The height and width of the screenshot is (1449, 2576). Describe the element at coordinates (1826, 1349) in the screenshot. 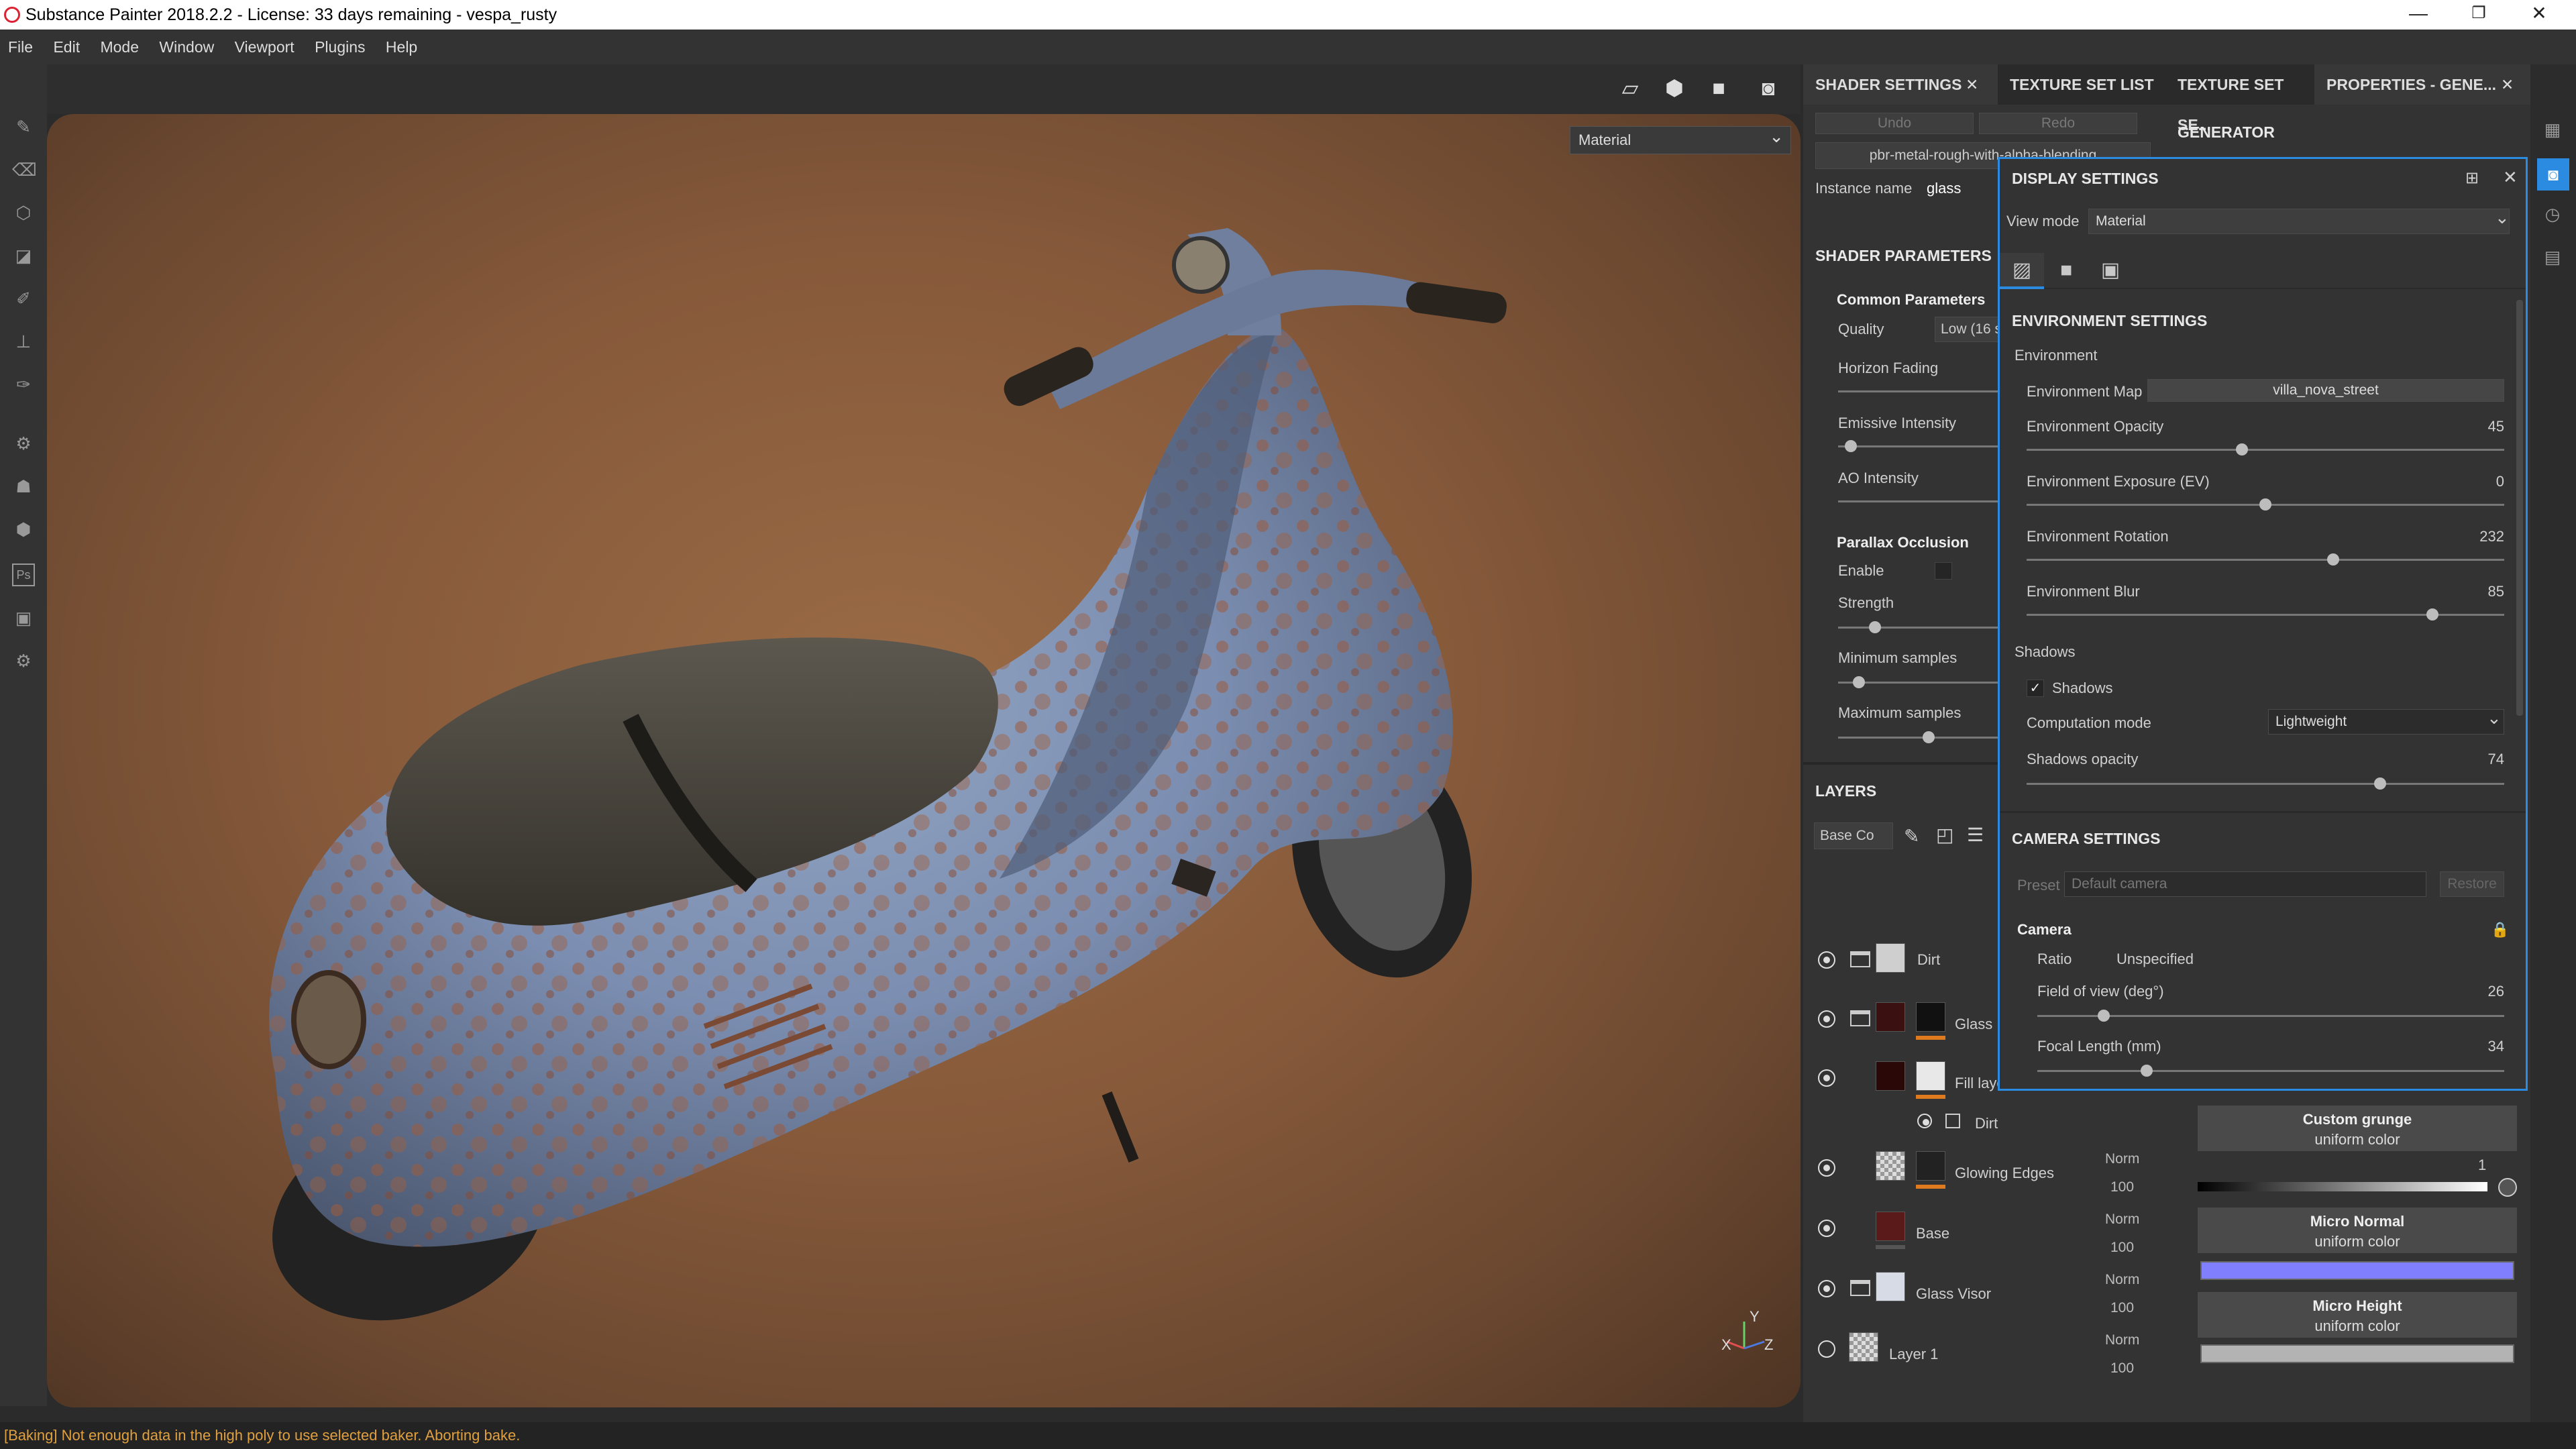

I see `eye-hidden-icon` at that location.